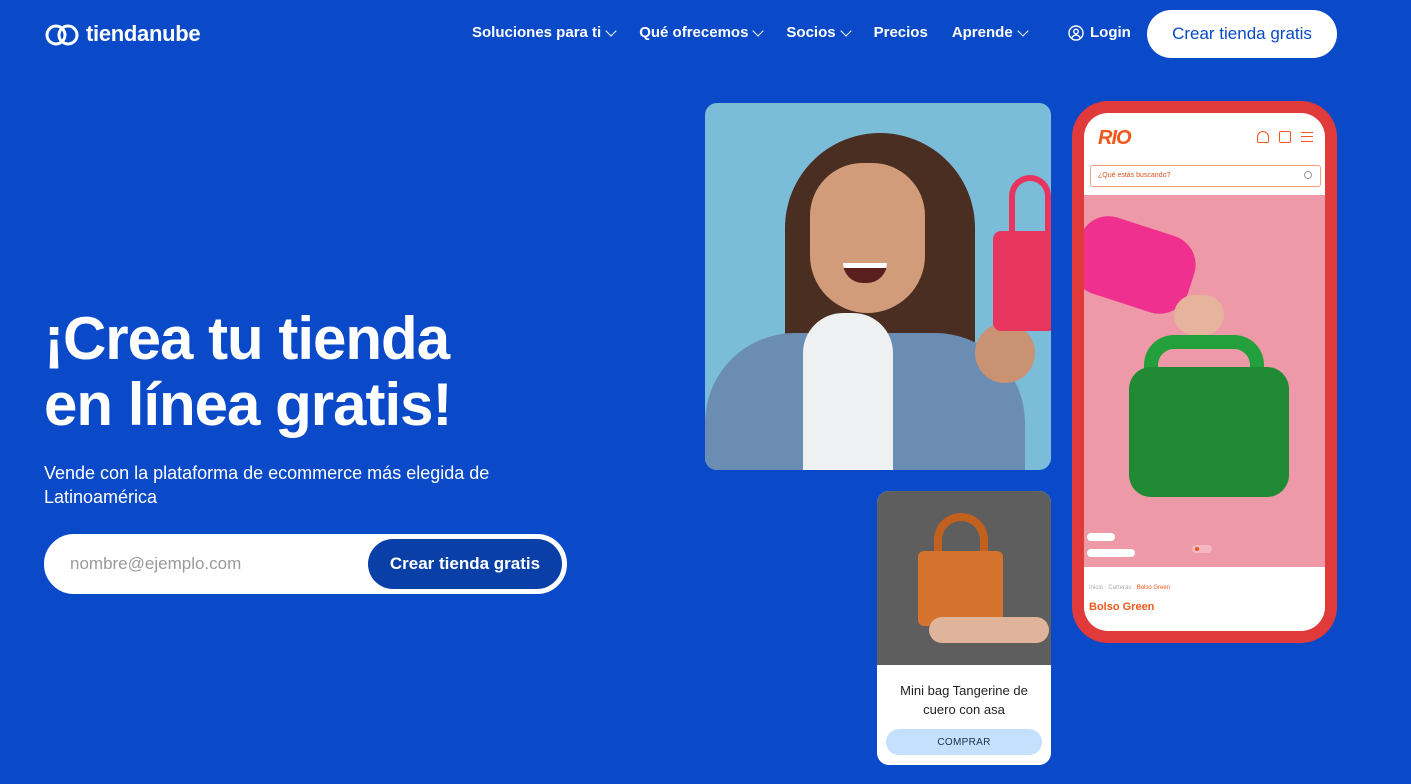 This screenshot has height=784, width=1411. Describe the element at coordinates (811, 32) in the screenshot. I see `nav-label: Socios` at that location.